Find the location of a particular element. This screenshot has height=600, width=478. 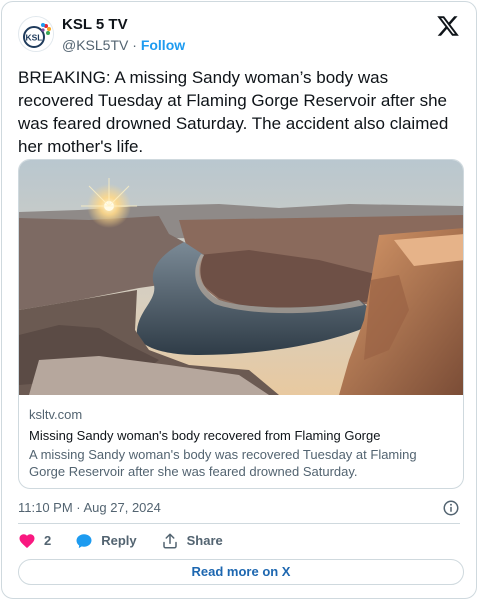

divider is located at coordinates (239, 523).